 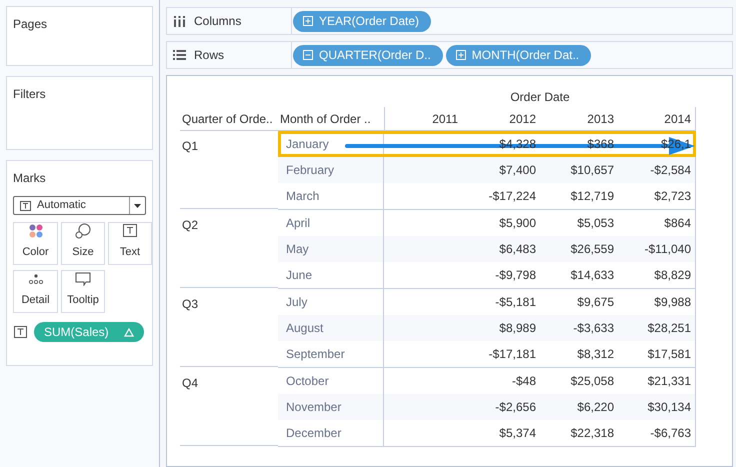 What do you see at coordinates (314, 433) in the screenshot?
I see `row-header: December` at bounding box center [314, 433].